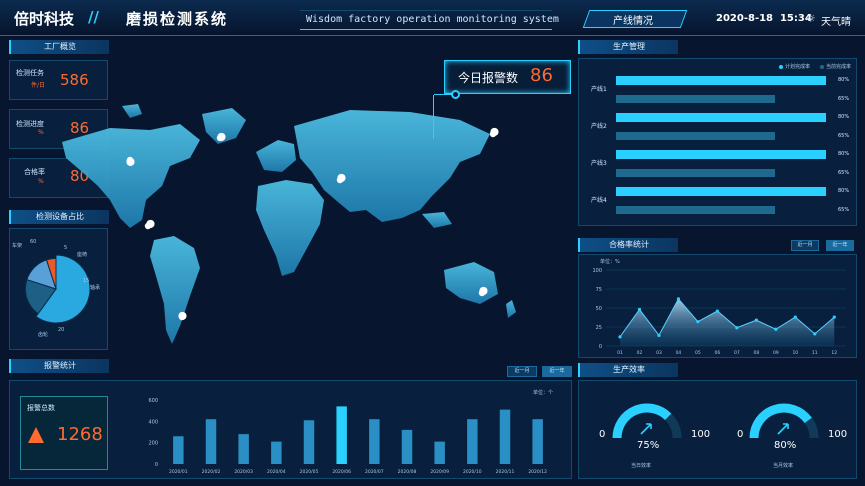 This screenshot has width=865, height=486. Describe the element at coordinates (433, 117) in the screenshot. I see `alarm-banner-stem` at that location.